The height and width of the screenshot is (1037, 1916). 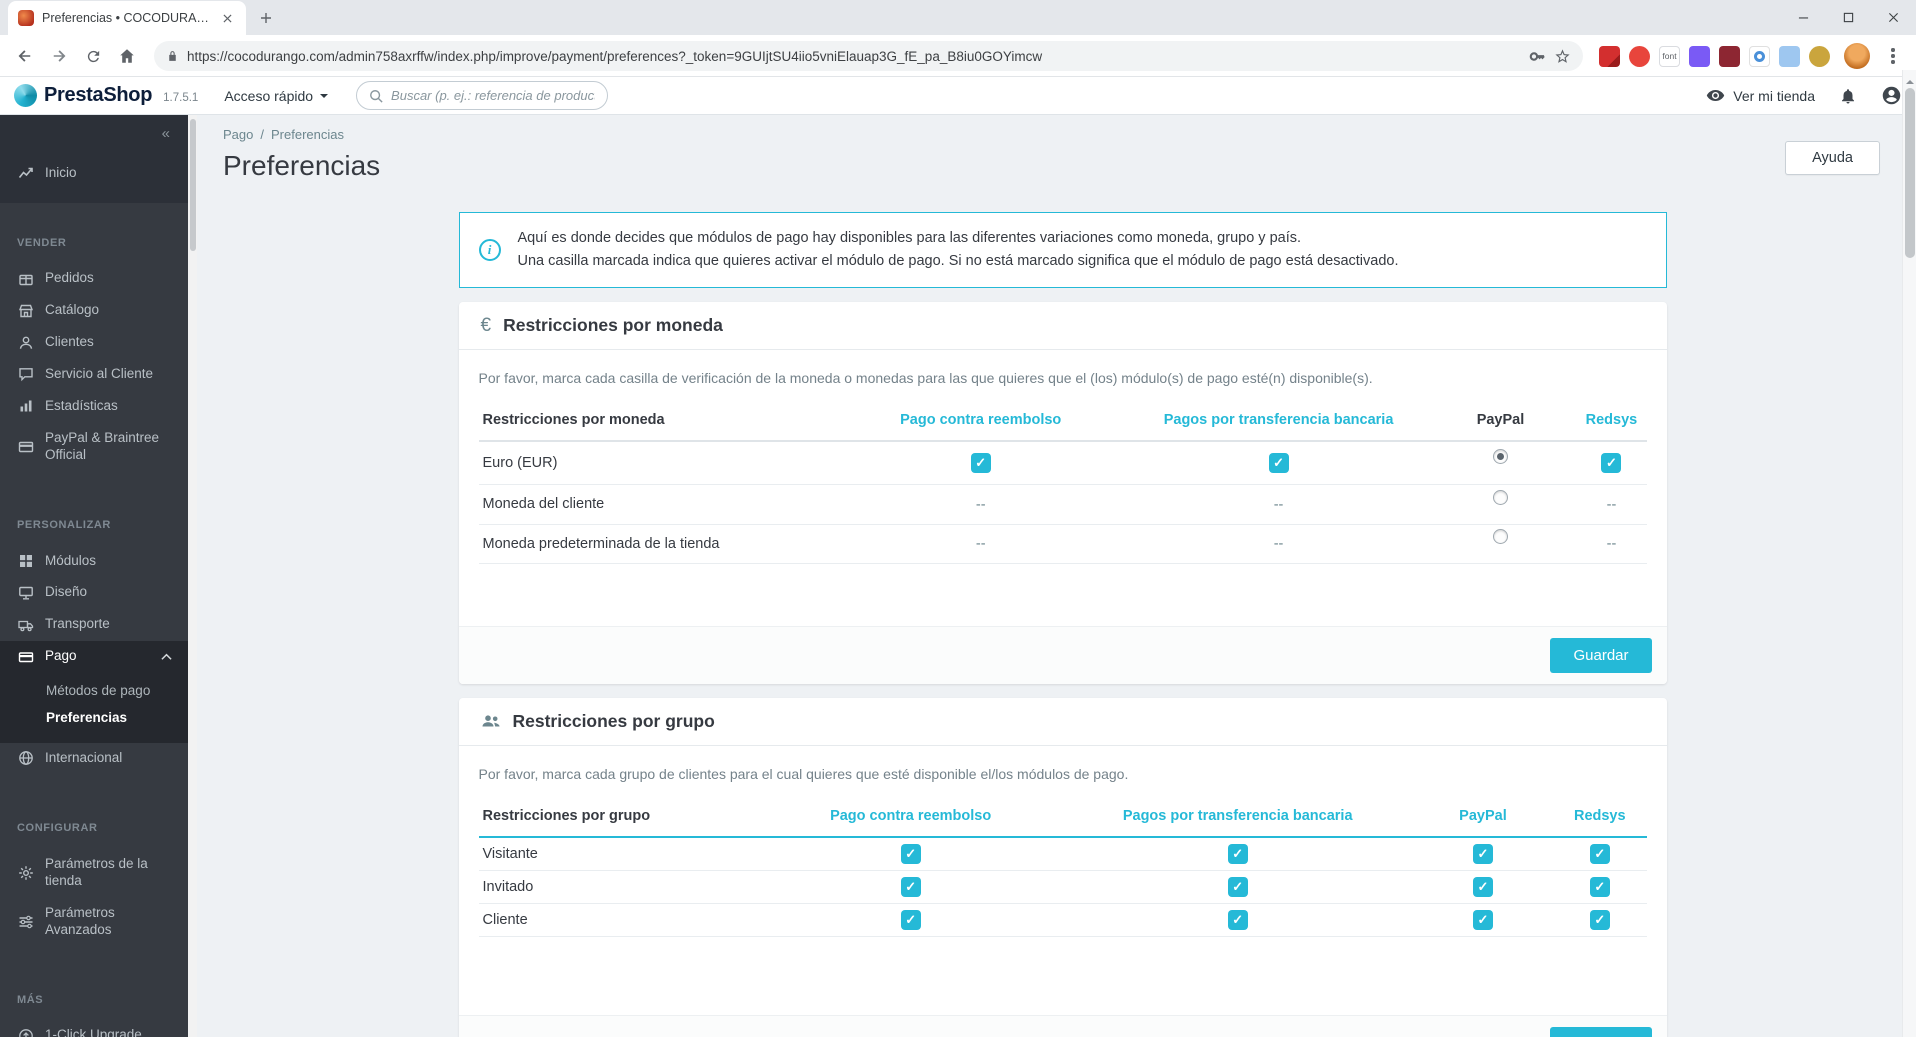 What do you see at coordinates (1599, 886) in the screenshot?
I see `redsys-invitado-checkbox: ✓` at bounding box center [1599, 886].